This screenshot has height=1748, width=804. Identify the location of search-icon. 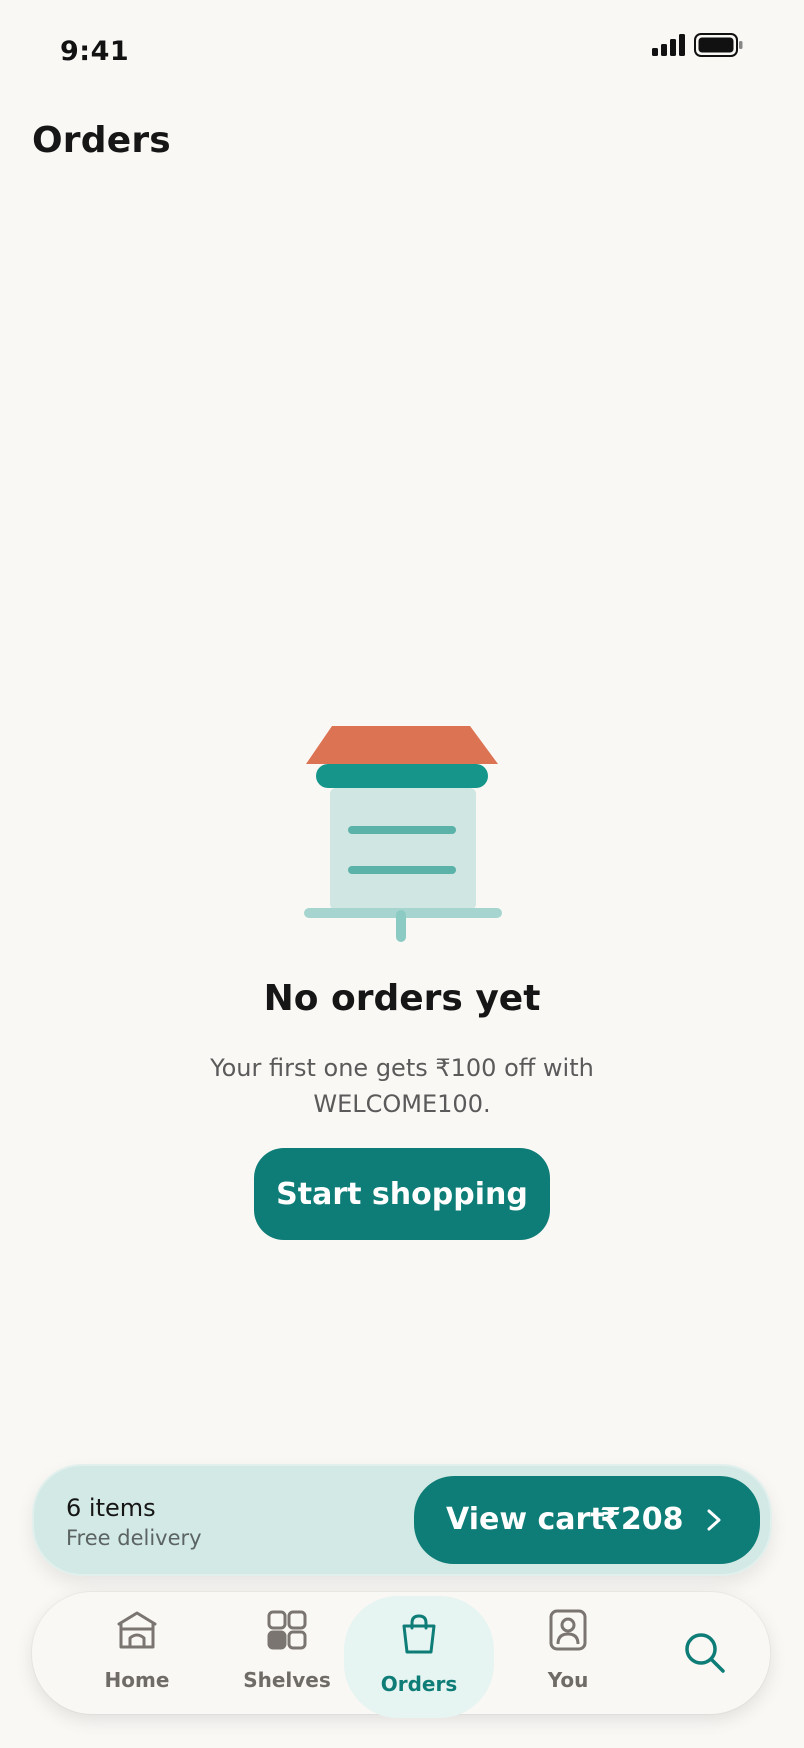
(705, 1653).